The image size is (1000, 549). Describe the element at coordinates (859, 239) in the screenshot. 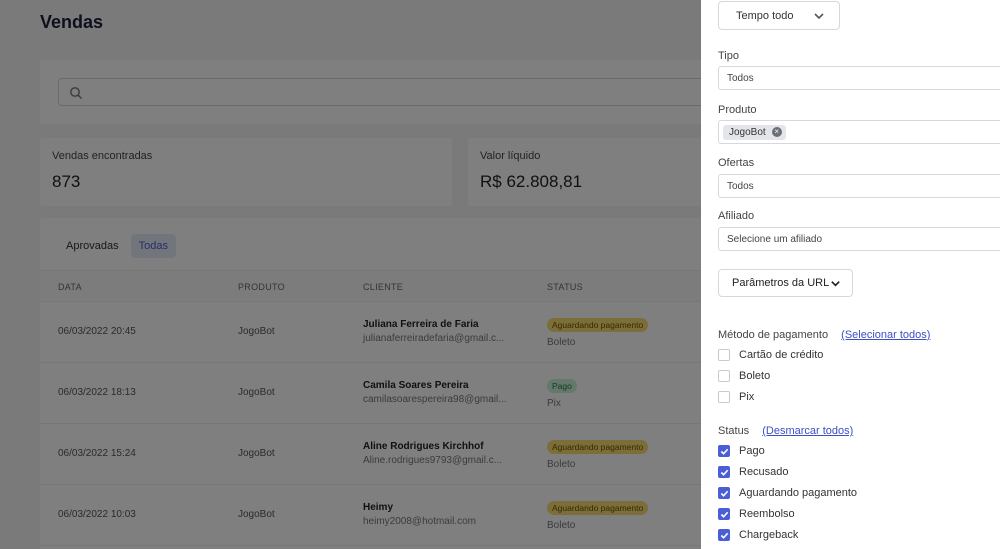

I see `afiliado-select: Selecione um afiliado` at that location.